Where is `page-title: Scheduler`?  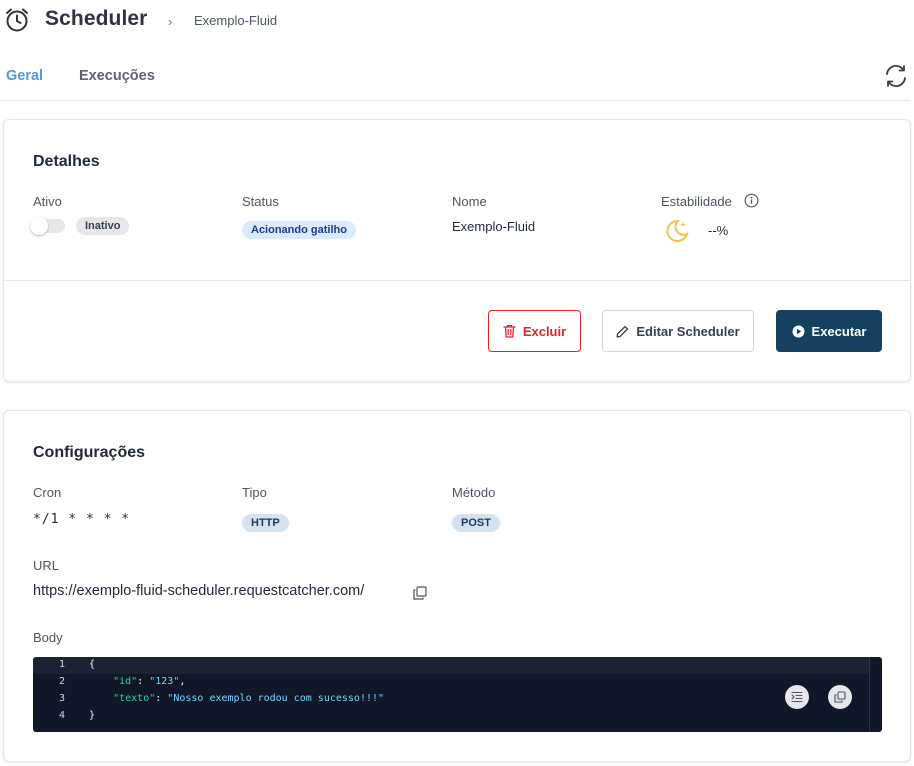
page-title: Scheduler is located at coordinates (96, 18).